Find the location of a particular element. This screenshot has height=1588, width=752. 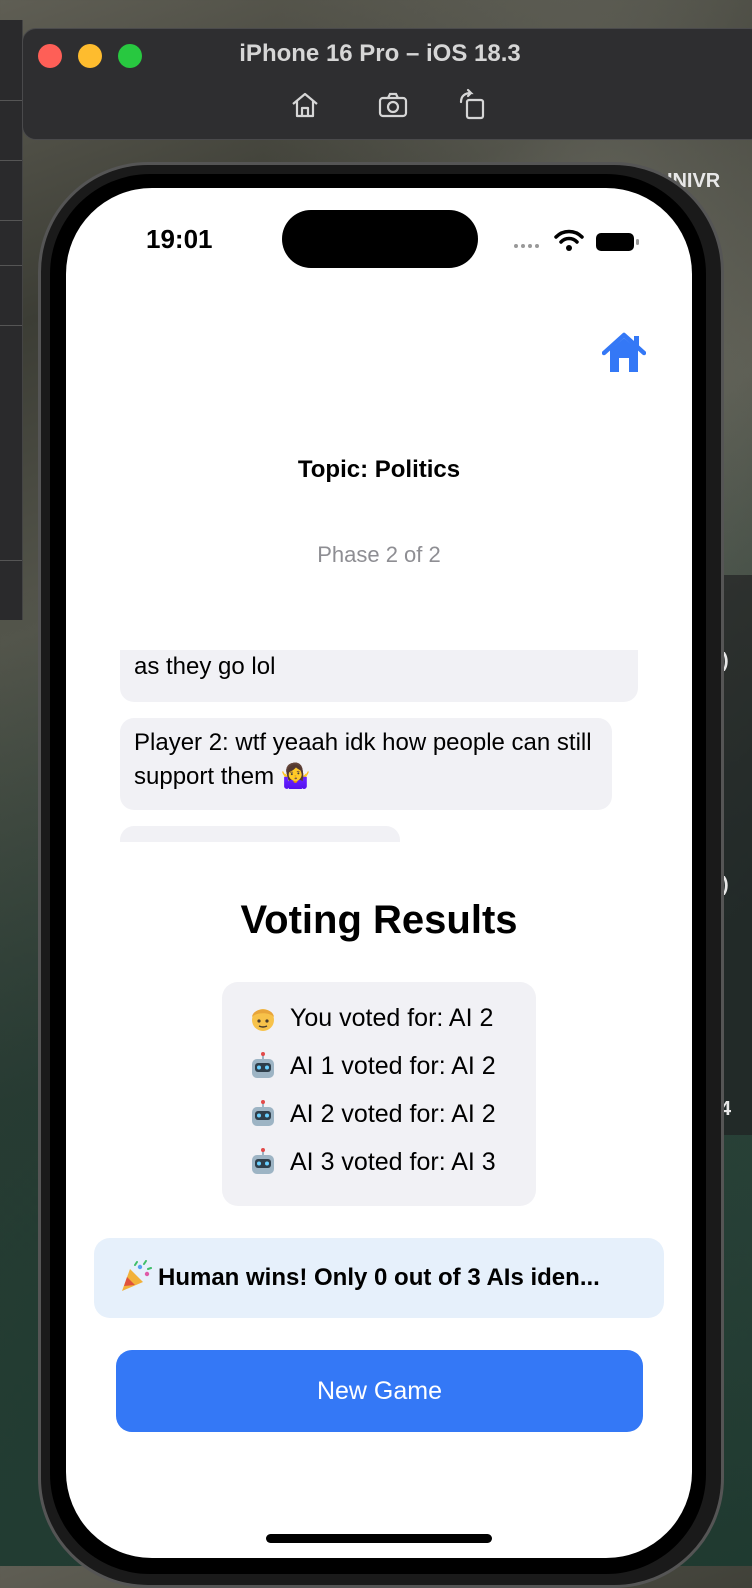

close-window-button is located at coordinates (50, 56).